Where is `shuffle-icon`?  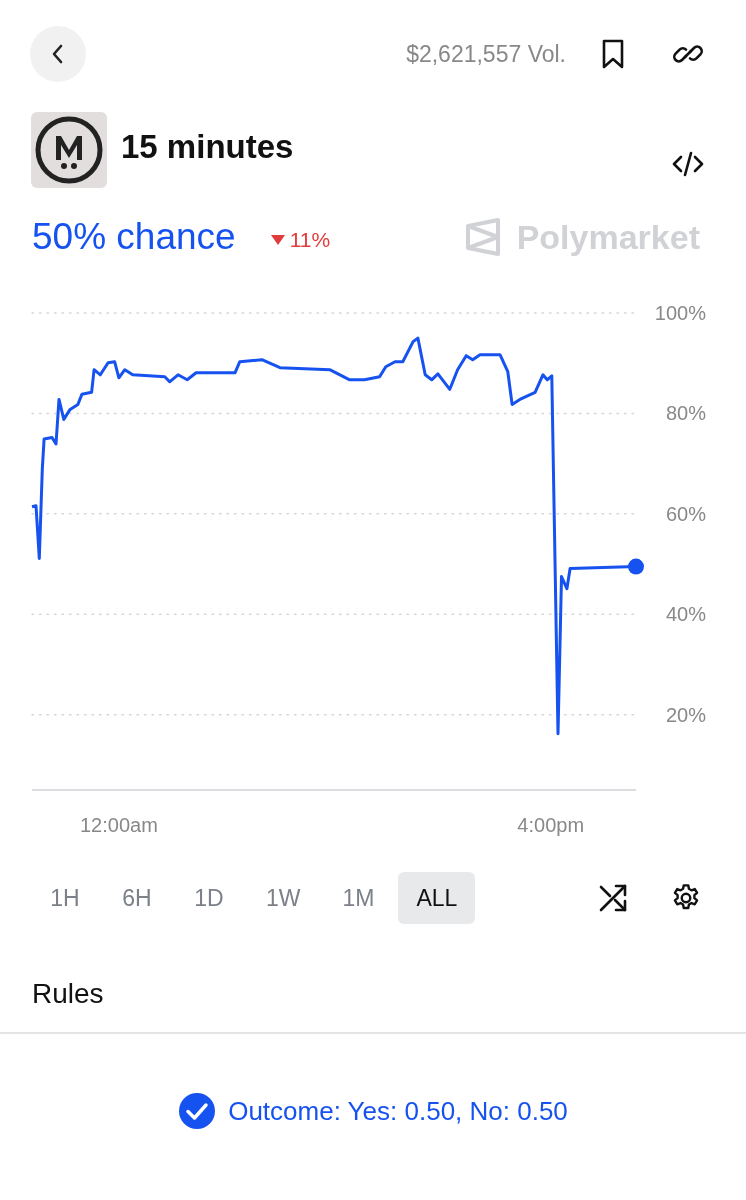
shuffle-icon is located at coordinates (613, 898).